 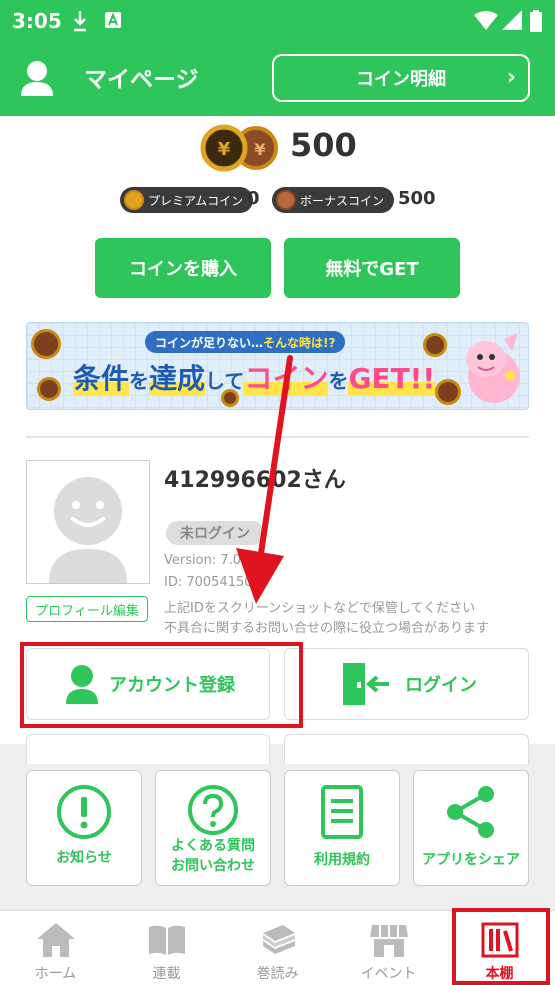 I want to click on nav-volumes: 巻読み, so click(x=277, y=948).